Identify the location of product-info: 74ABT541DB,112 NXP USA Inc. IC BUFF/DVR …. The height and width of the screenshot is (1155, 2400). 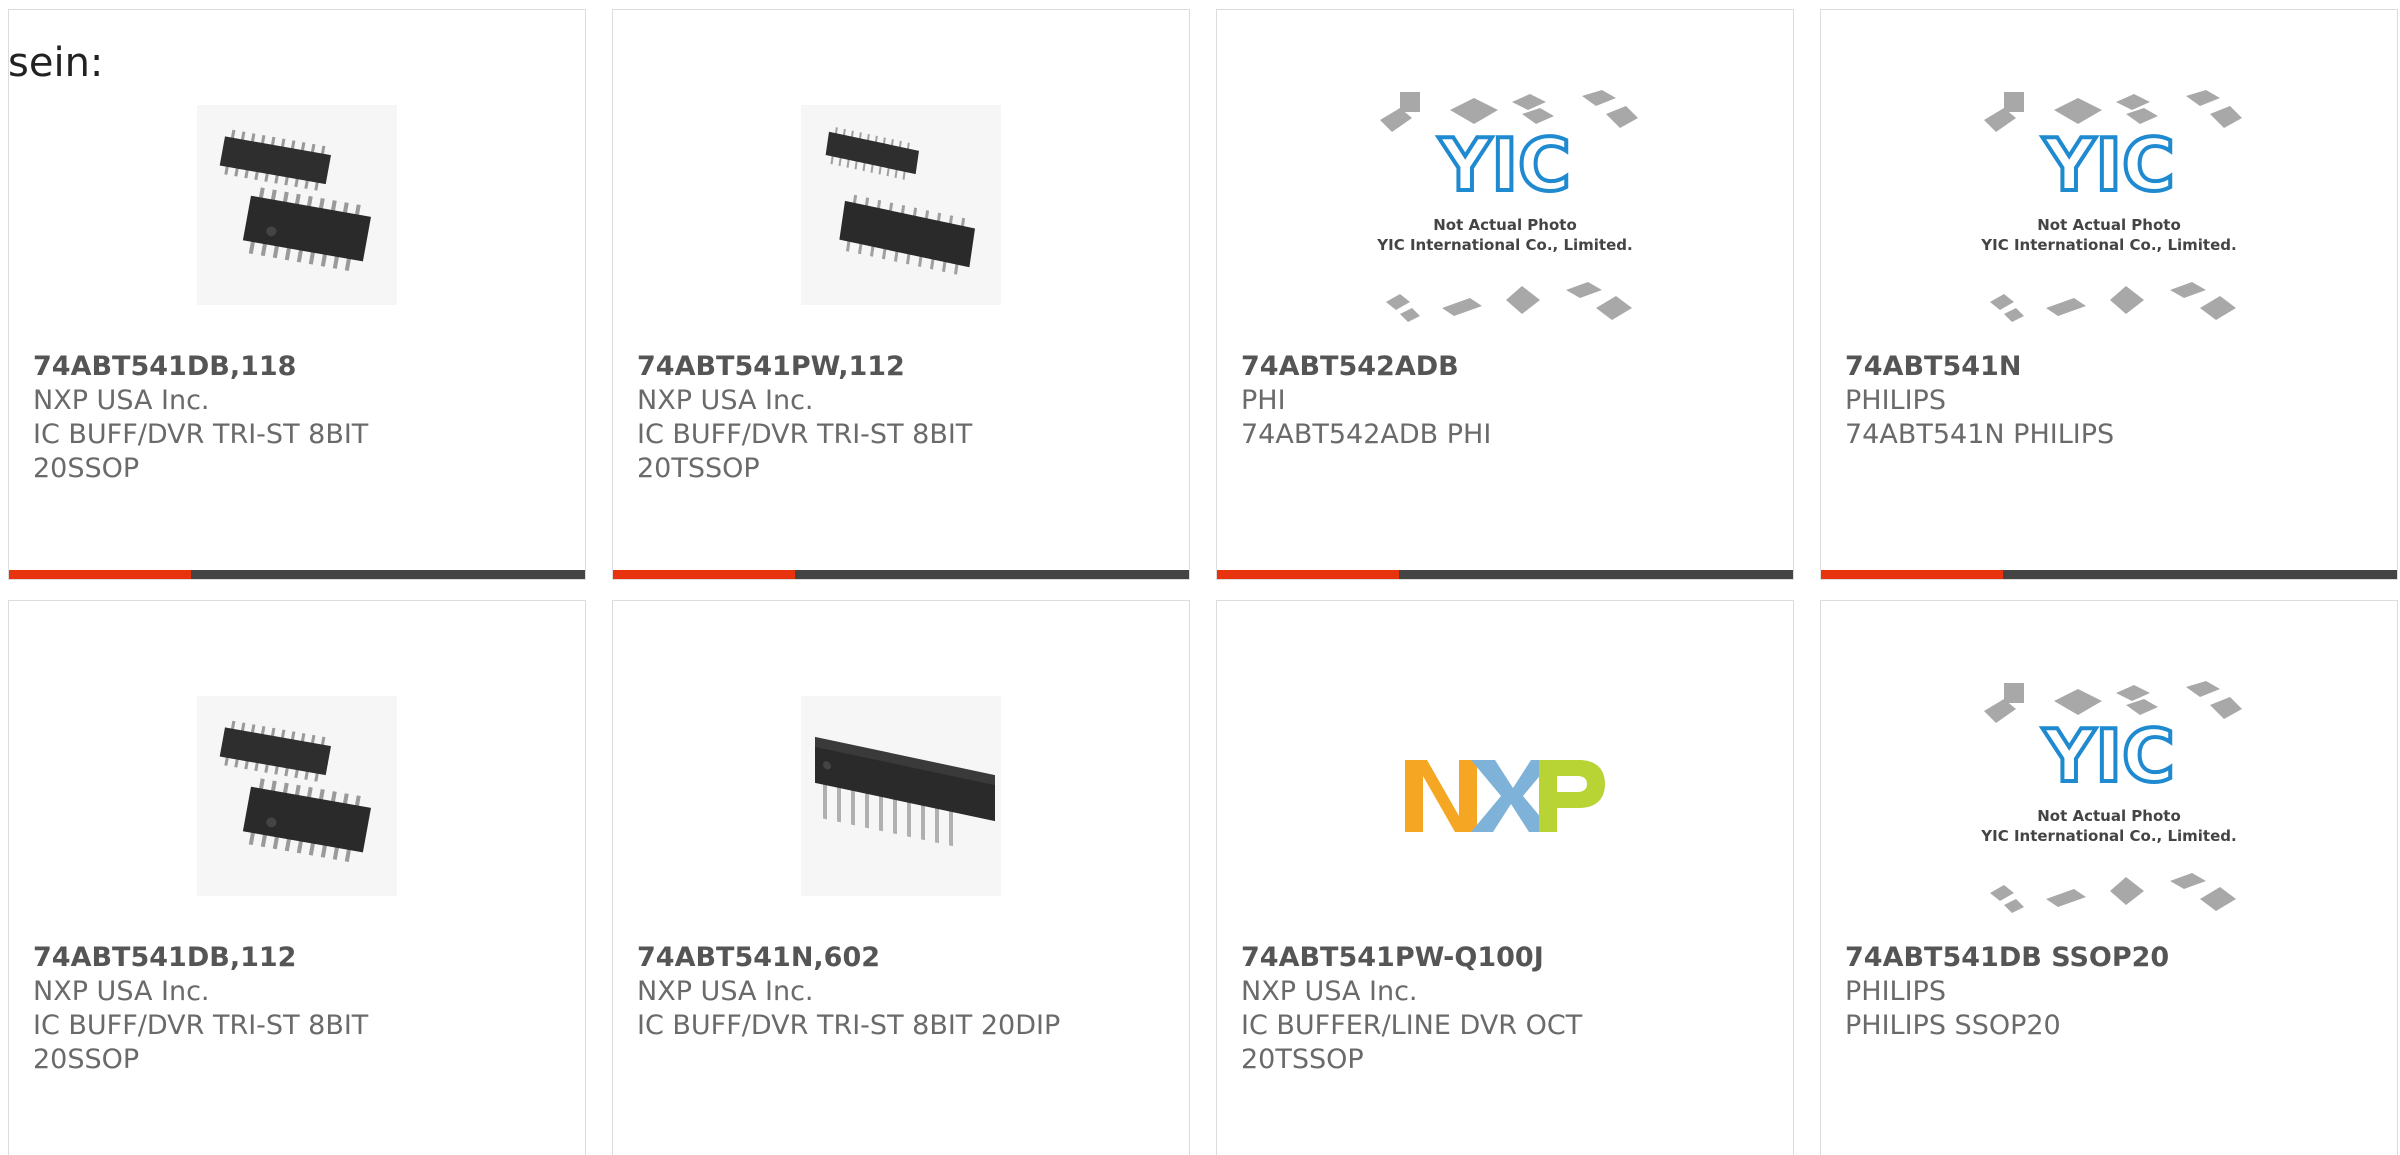
(299, 1009).